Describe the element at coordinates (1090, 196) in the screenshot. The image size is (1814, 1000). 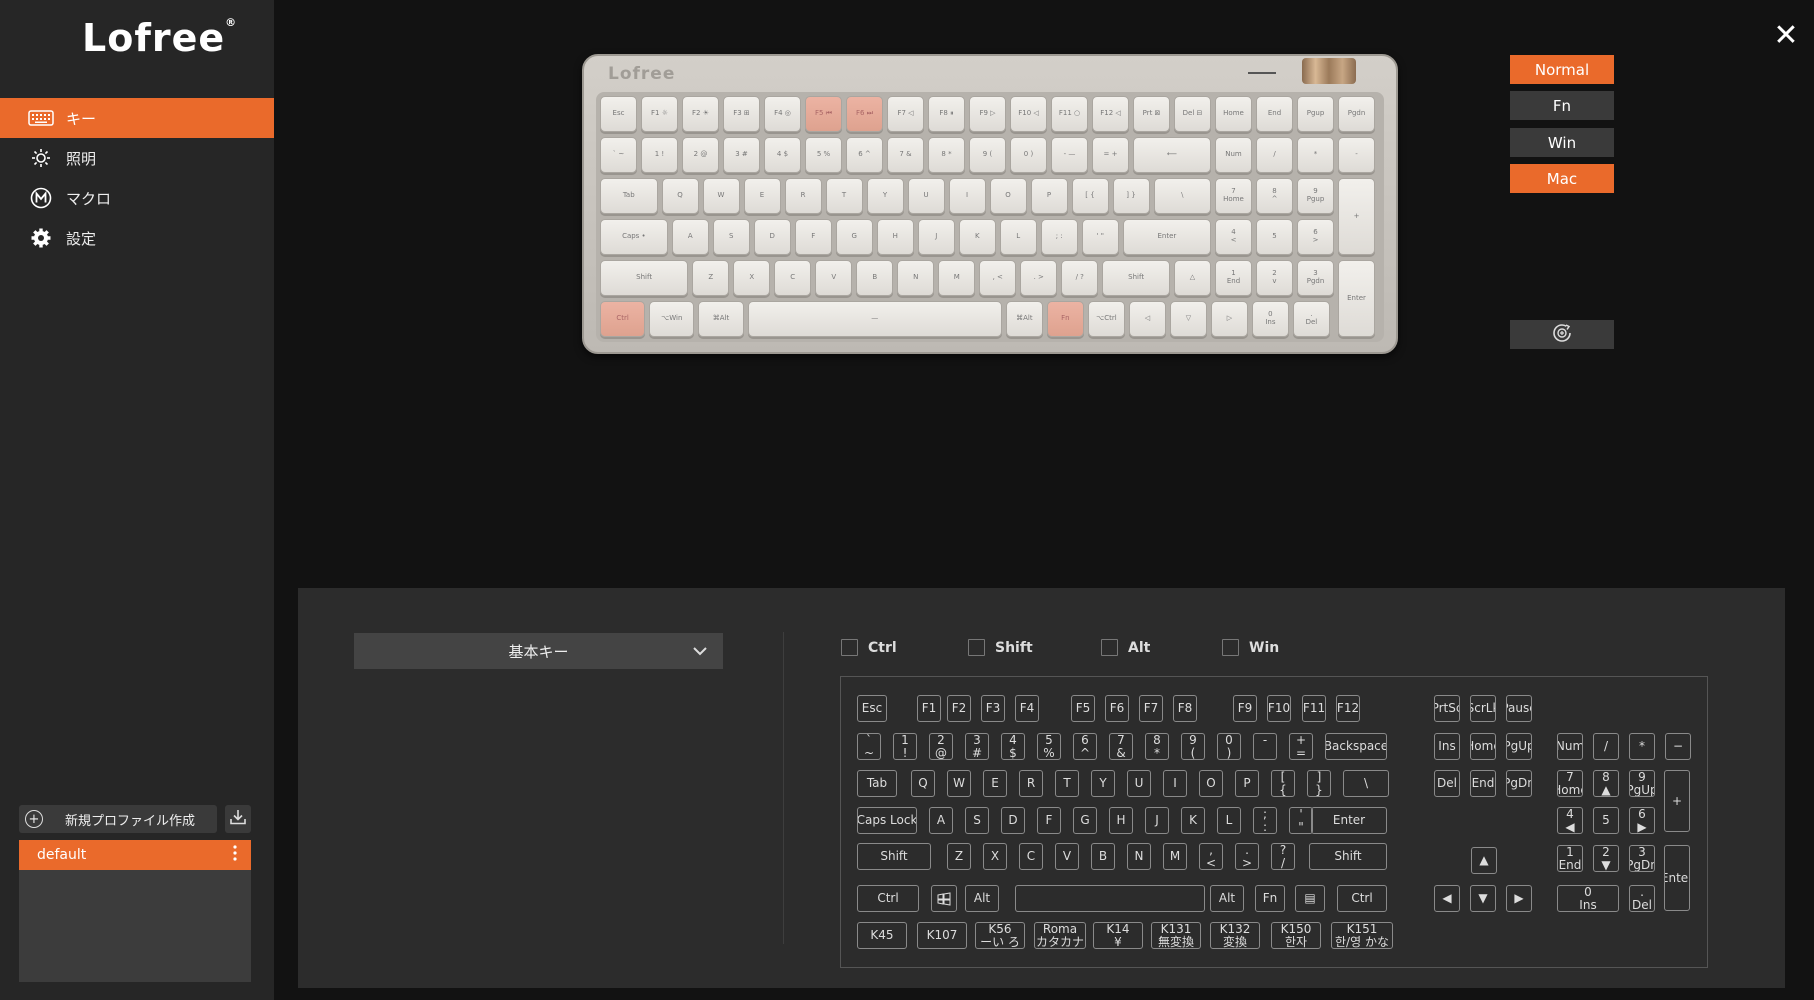
I see `preview-key-sym: [ {` at that location.